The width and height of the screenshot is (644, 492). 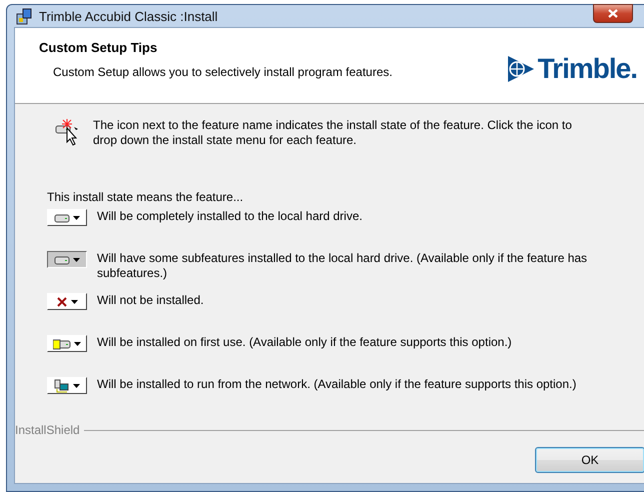 What do you see at coordinates (230, 216) in the screenshot?
I see `state-description: Will be completely installed to the local hard drive.` at bounding box center [230, 216].